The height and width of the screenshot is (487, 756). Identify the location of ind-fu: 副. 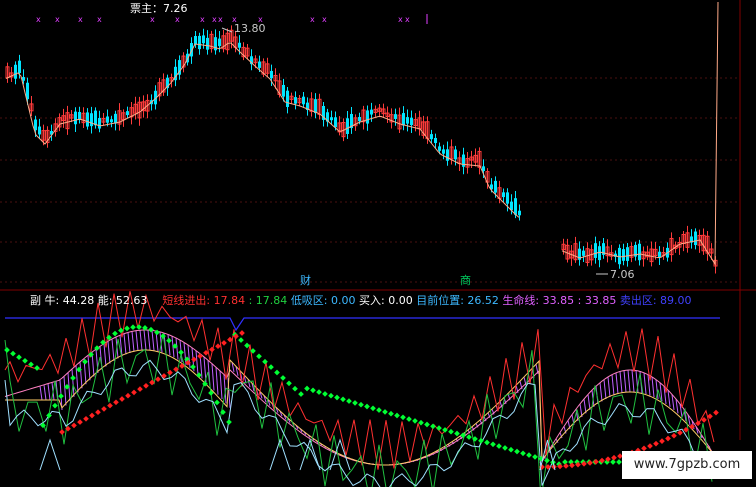
(35, 300).